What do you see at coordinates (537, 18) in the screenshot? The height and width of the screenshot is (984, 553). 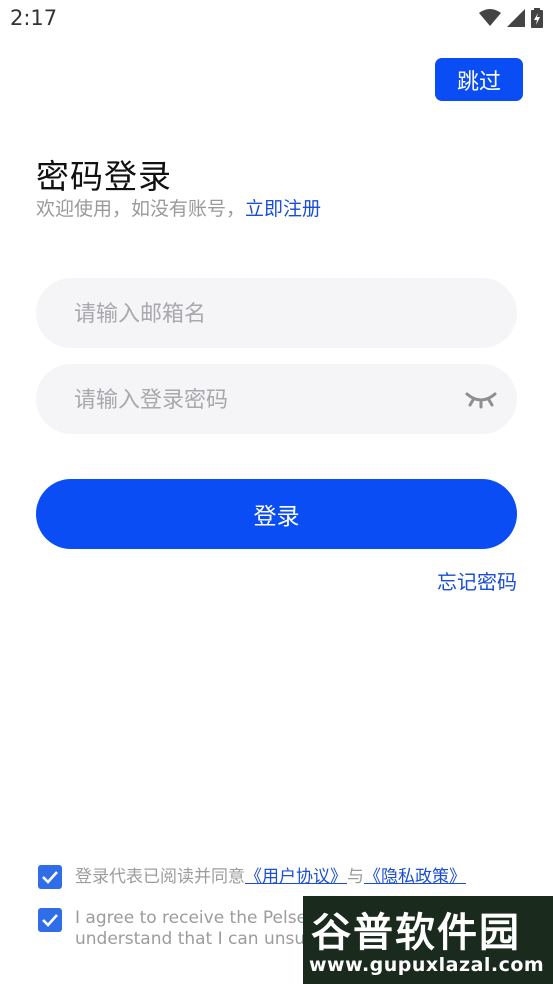 I see `battery-icon` at bounding box center [537, 18].